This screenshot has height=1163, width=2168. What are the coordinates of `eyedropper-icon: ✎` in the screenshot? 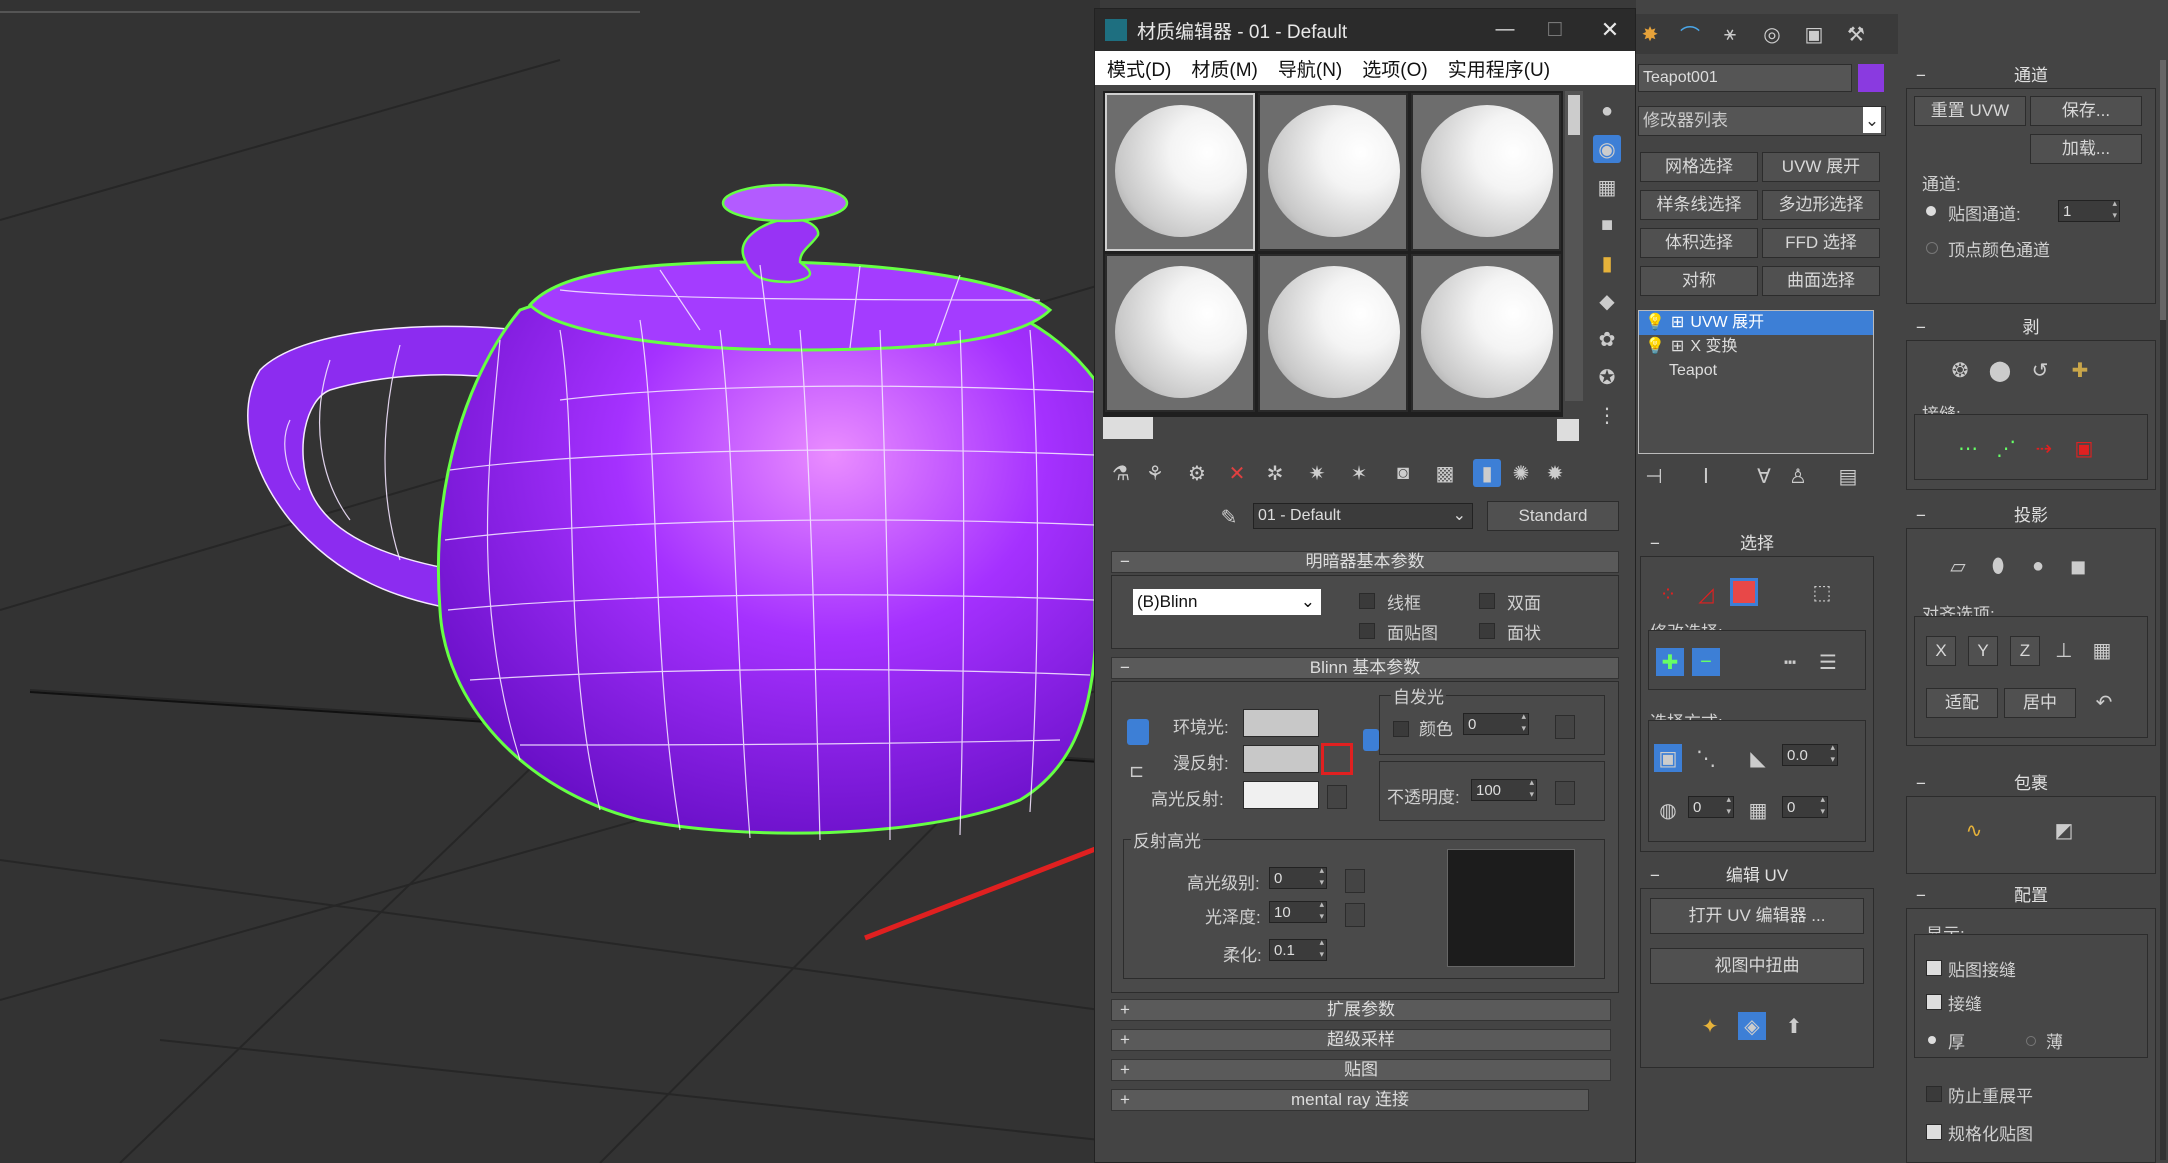 It's located at (1229, 517).